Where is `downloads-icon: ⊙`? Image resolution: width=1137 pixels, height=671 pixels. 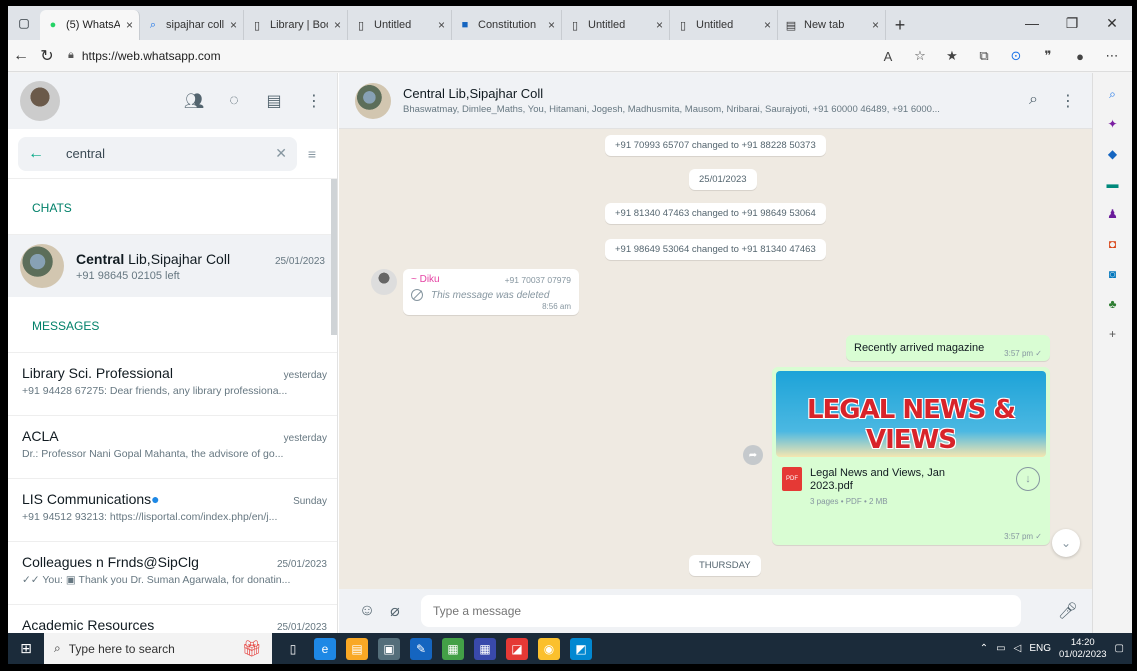
downloads-icon: ⊙ is located at coordinates (1016, 56).